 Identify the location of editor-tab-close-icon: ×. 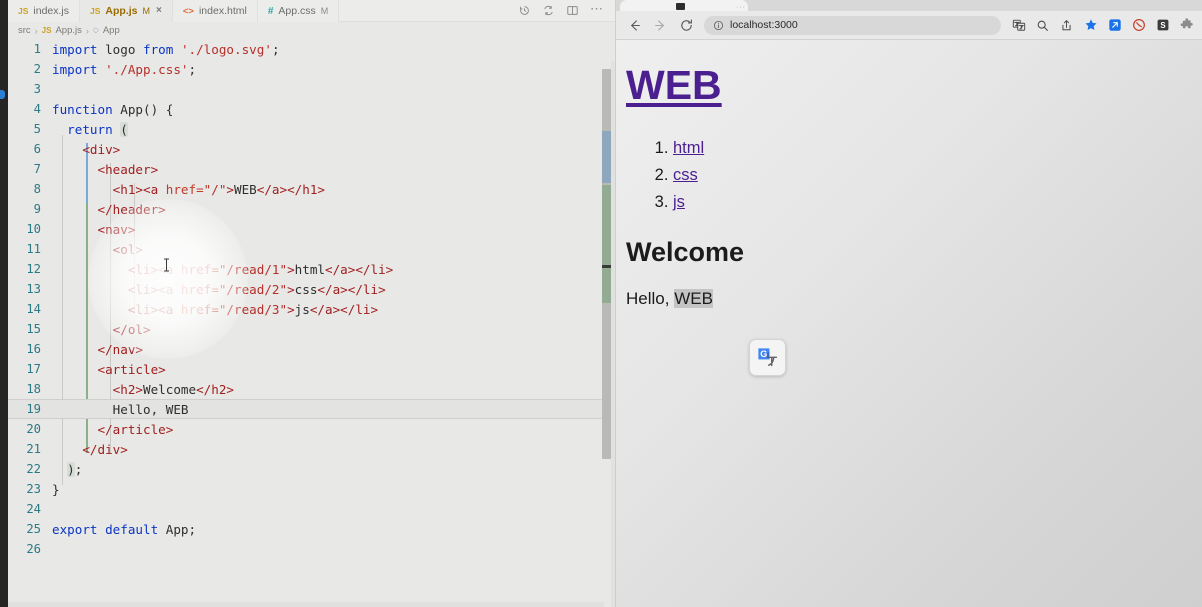
(159, 11).